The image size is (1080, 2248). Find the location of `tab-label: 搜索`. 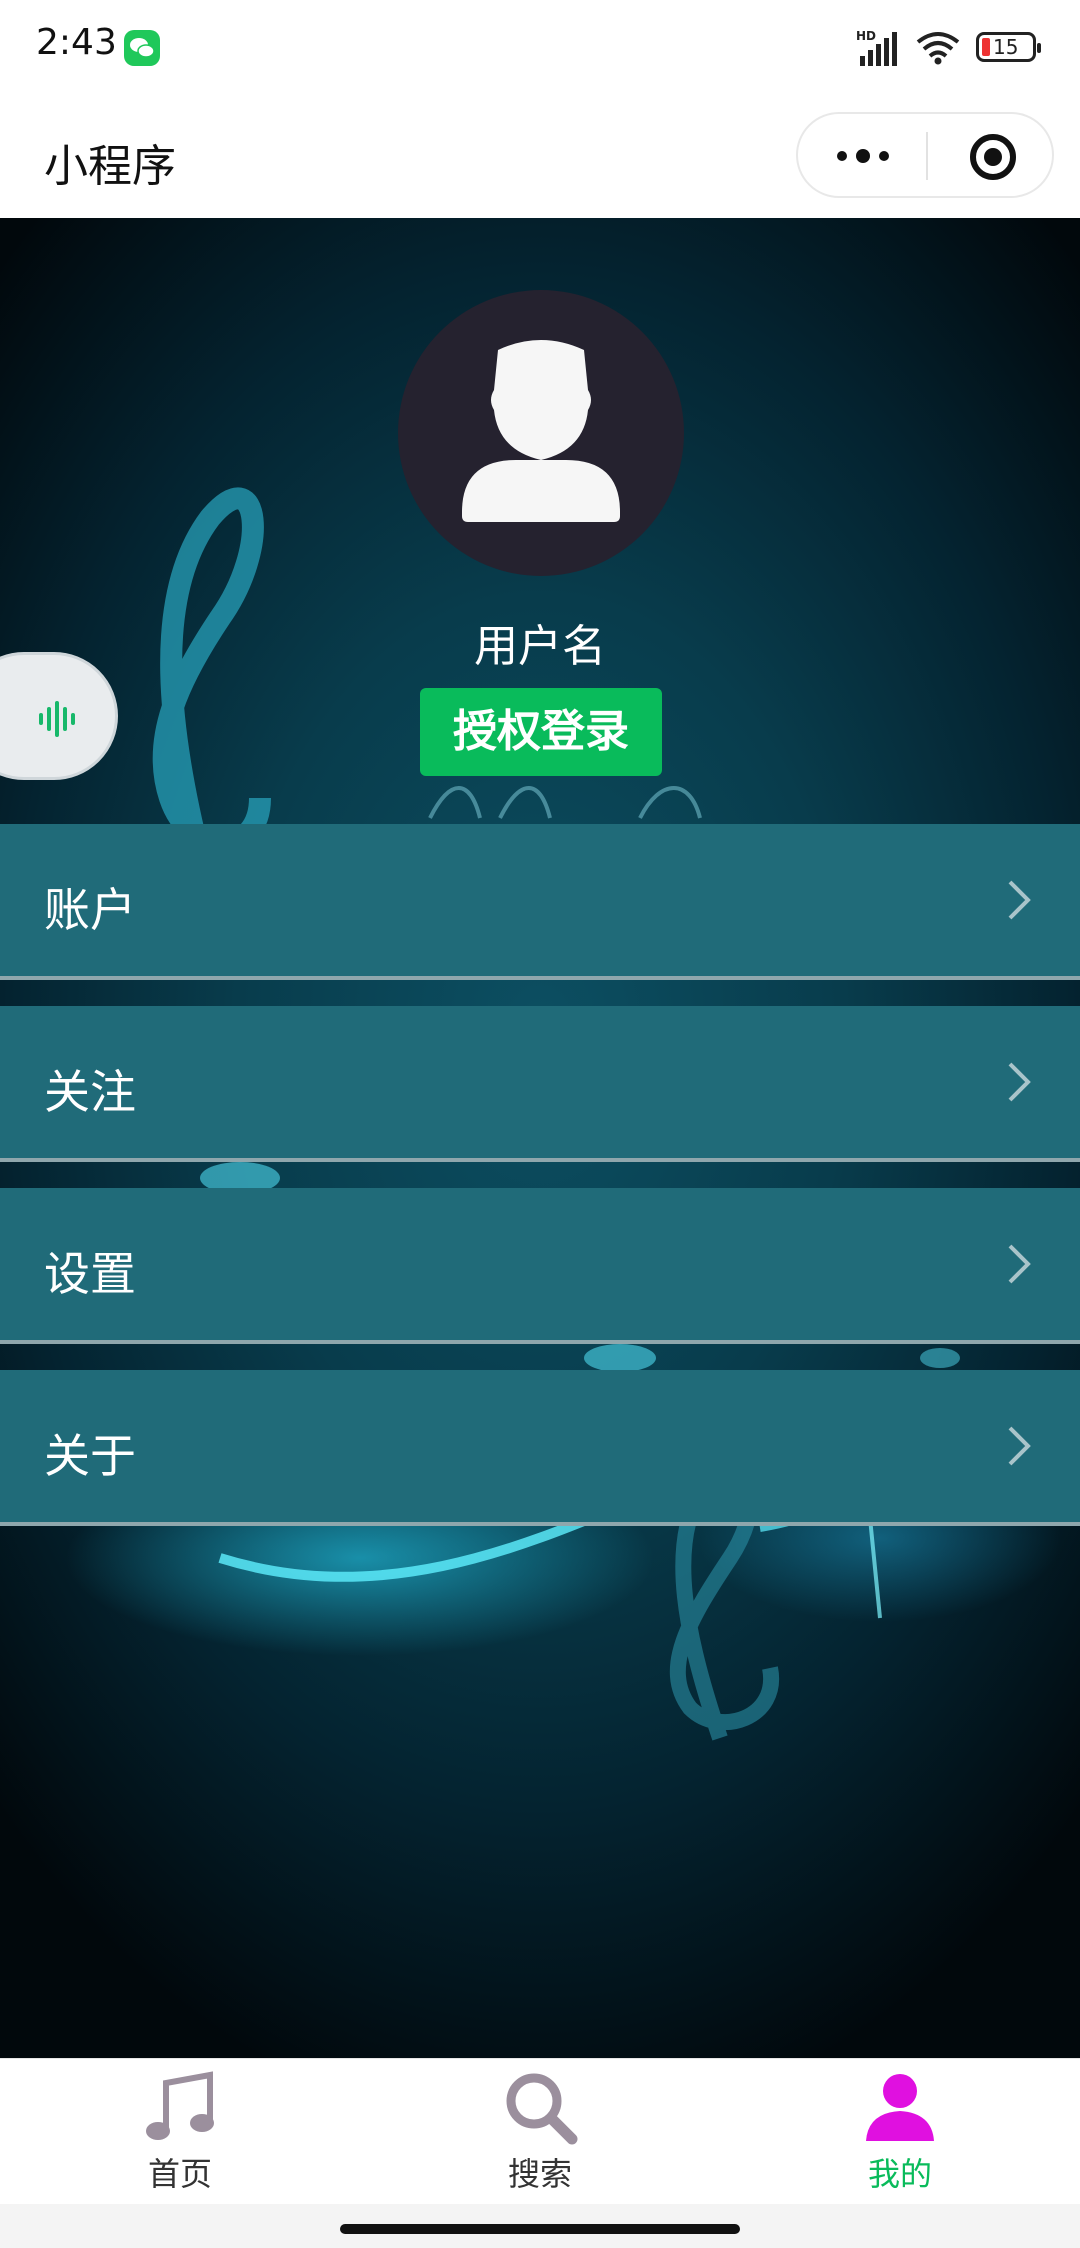

tab-label: 搜索 is located at coordinates (539, 2174).